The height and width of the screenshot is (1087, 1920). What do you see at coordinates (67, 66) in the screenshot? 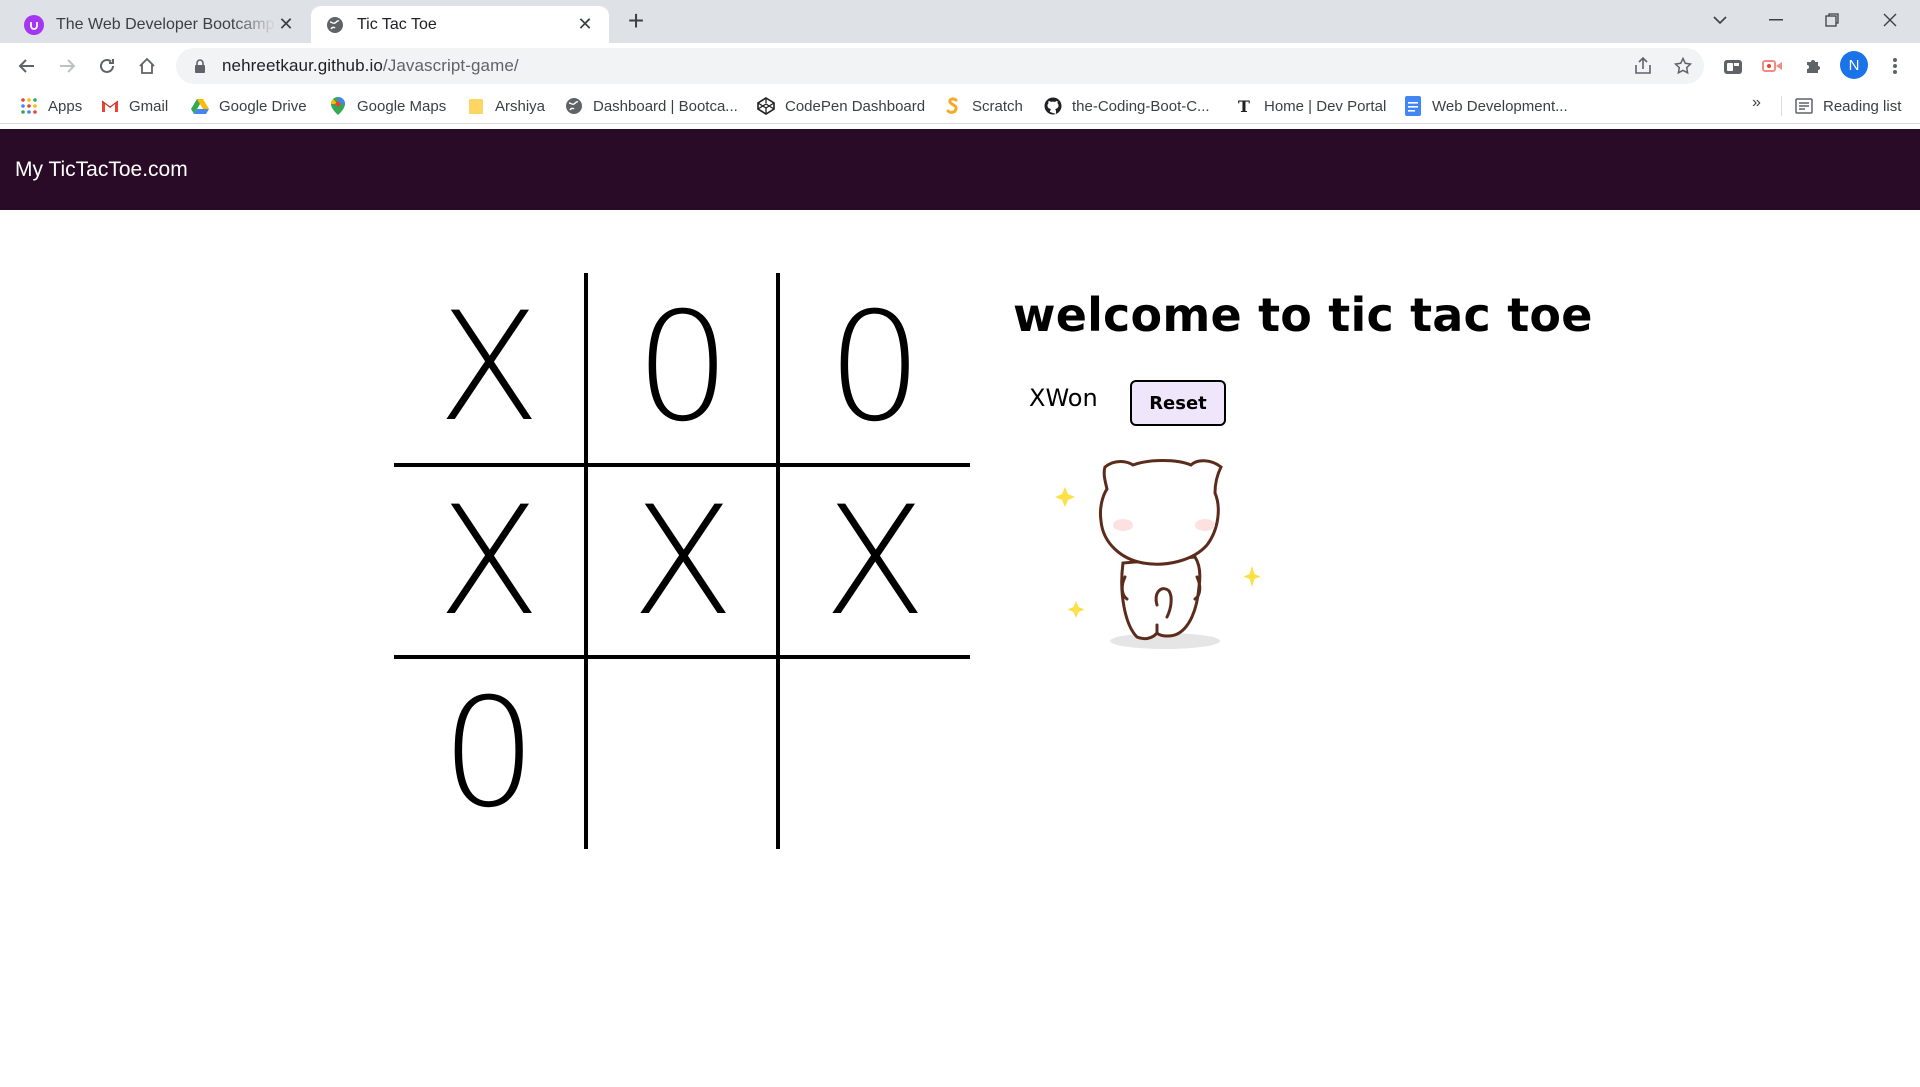
I see `forward-arrow-icon` at bounding box center [67, 66].